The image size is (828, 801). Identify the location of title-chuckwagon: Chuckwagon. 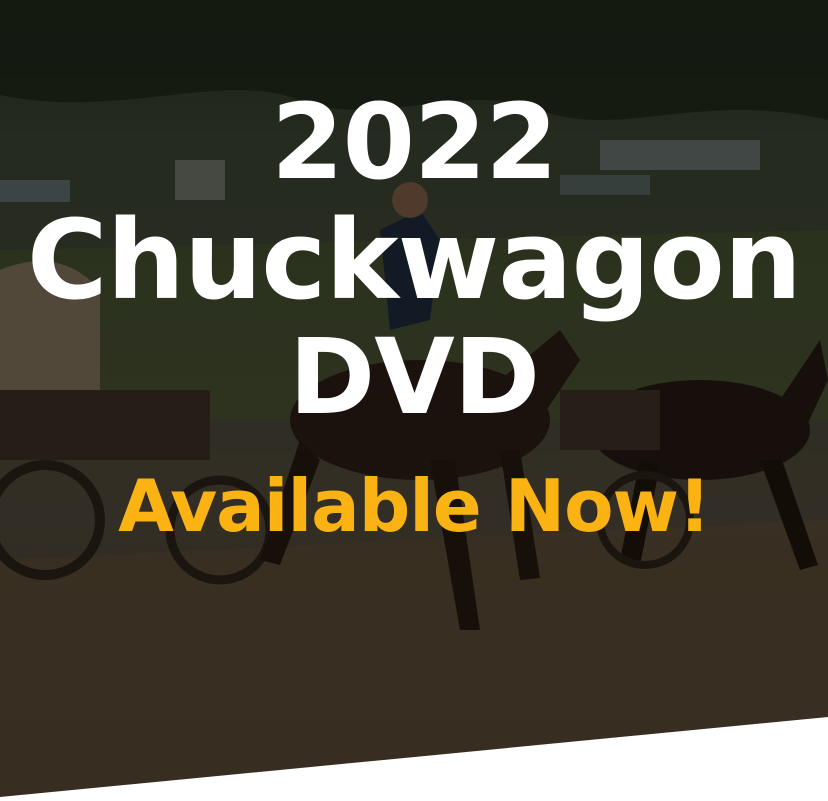
(414, 260).